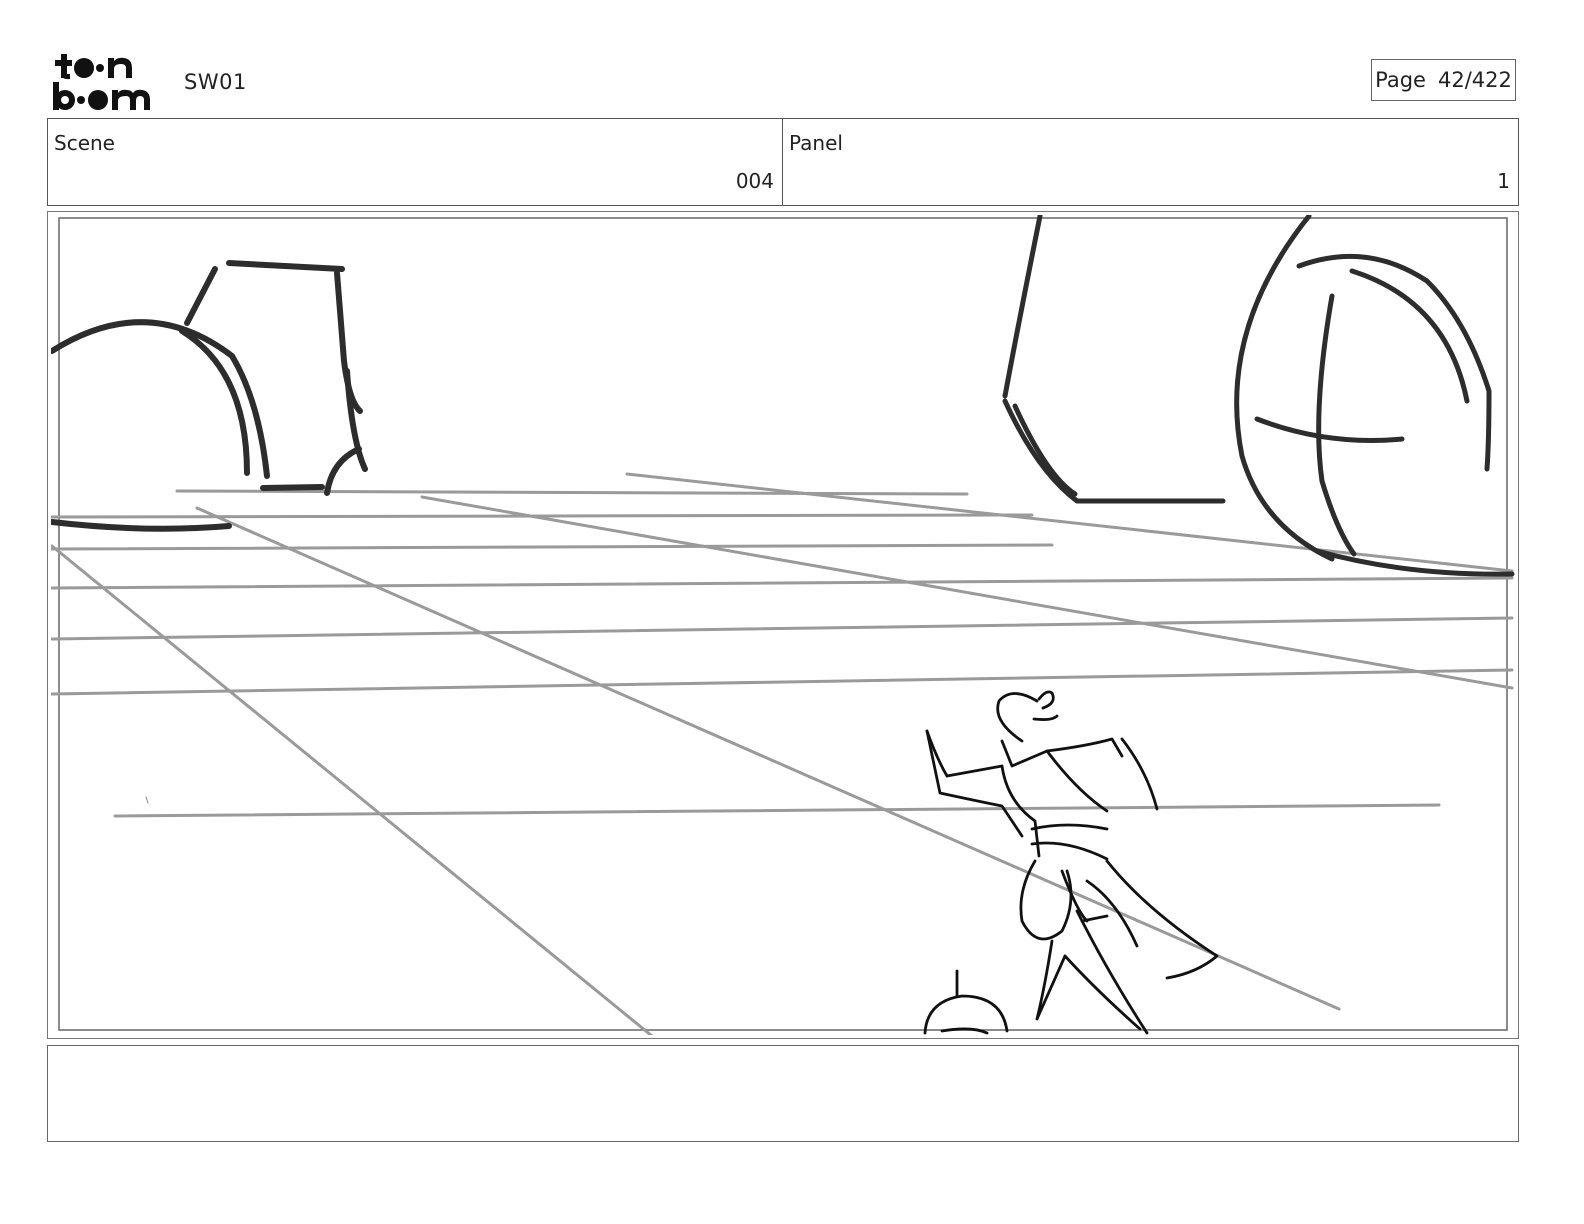 This screenshot has height=1224, width=1584. Describe the element at coordinates (209, 396) in the screenshot. I see `left-structure` at that location.